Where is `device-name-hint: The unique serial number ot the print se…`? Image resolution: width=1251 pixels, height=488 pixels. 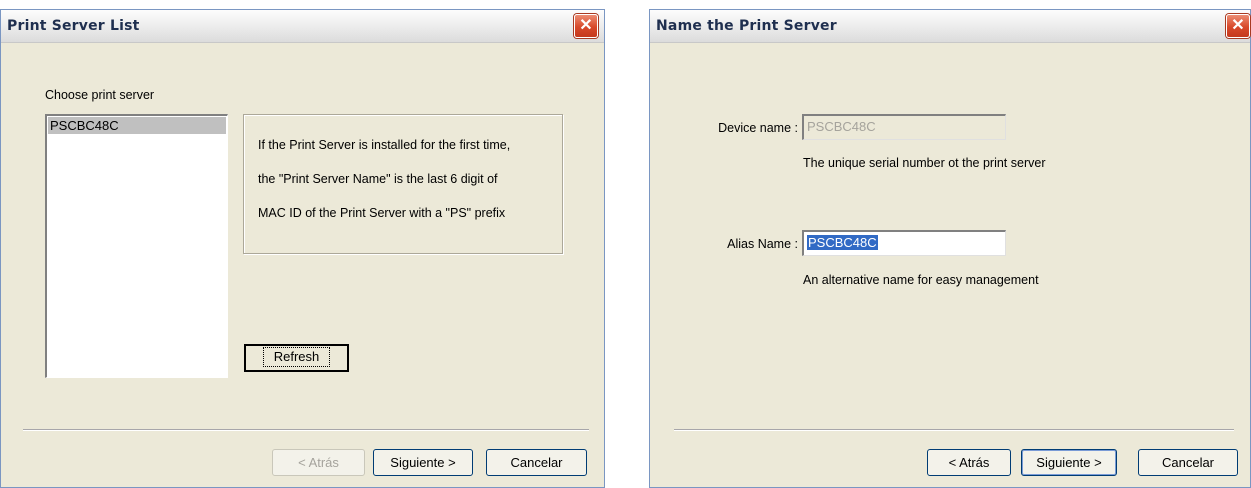 device-name-hint: The unique serial number ot the print se… is located at coordinates (924, 163).